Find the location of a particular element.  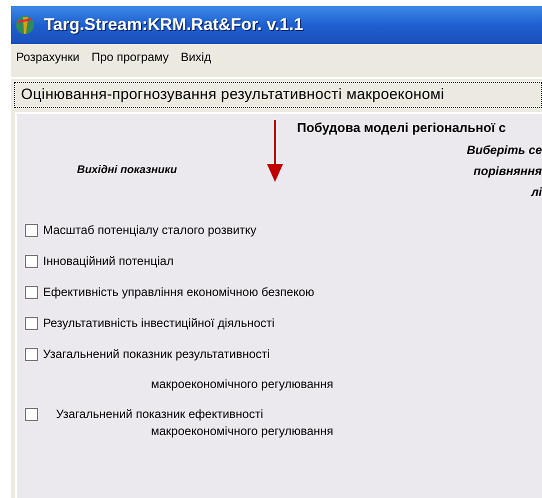

instruction-text: Виберіть се is located at coordinates (504, 150).